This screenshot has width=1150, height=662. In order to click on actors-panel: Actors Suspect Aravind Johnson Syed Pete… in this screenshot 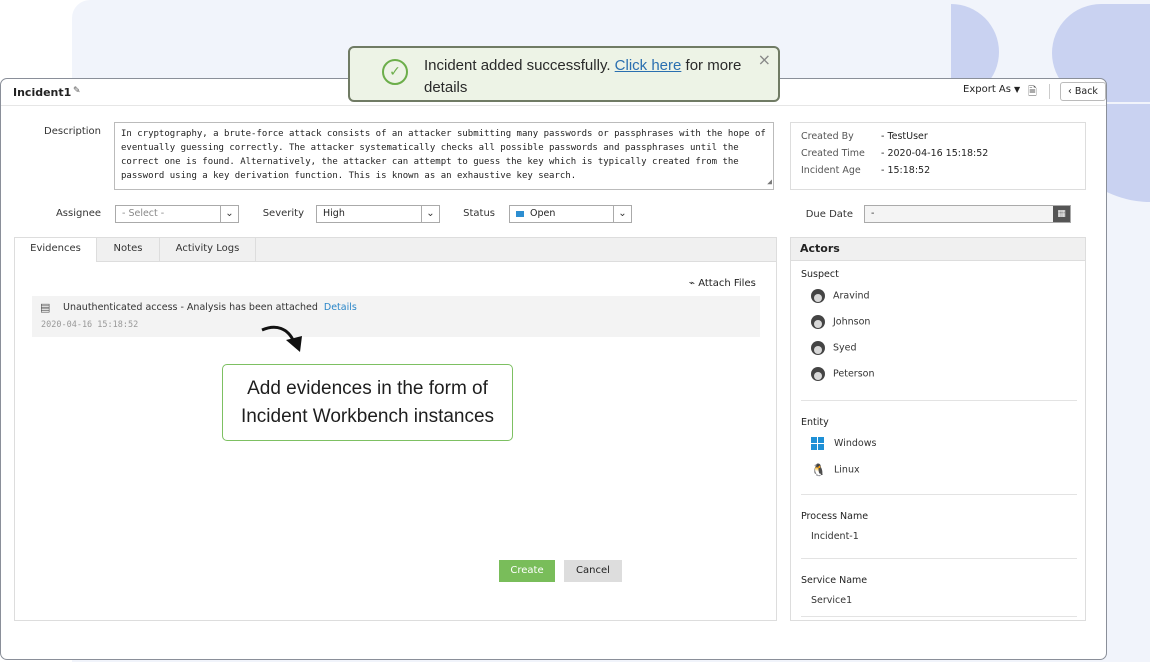, I will do `click(938, 429)`.